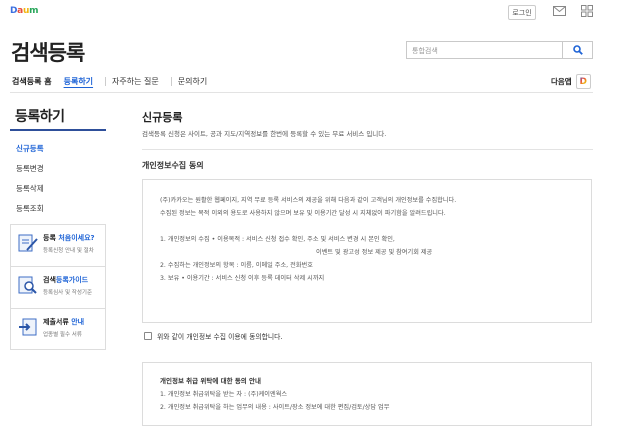 Image resolution: width=620 pixels, height=426 pixels. What do you see at coordinates (242, 278) in the screenshot?
I see `agreement-line: 3. 보유 • 이용기간 : 서비스 신청 이후 등록 데이터 삭제 시까지` at bounding box center [242, 278].